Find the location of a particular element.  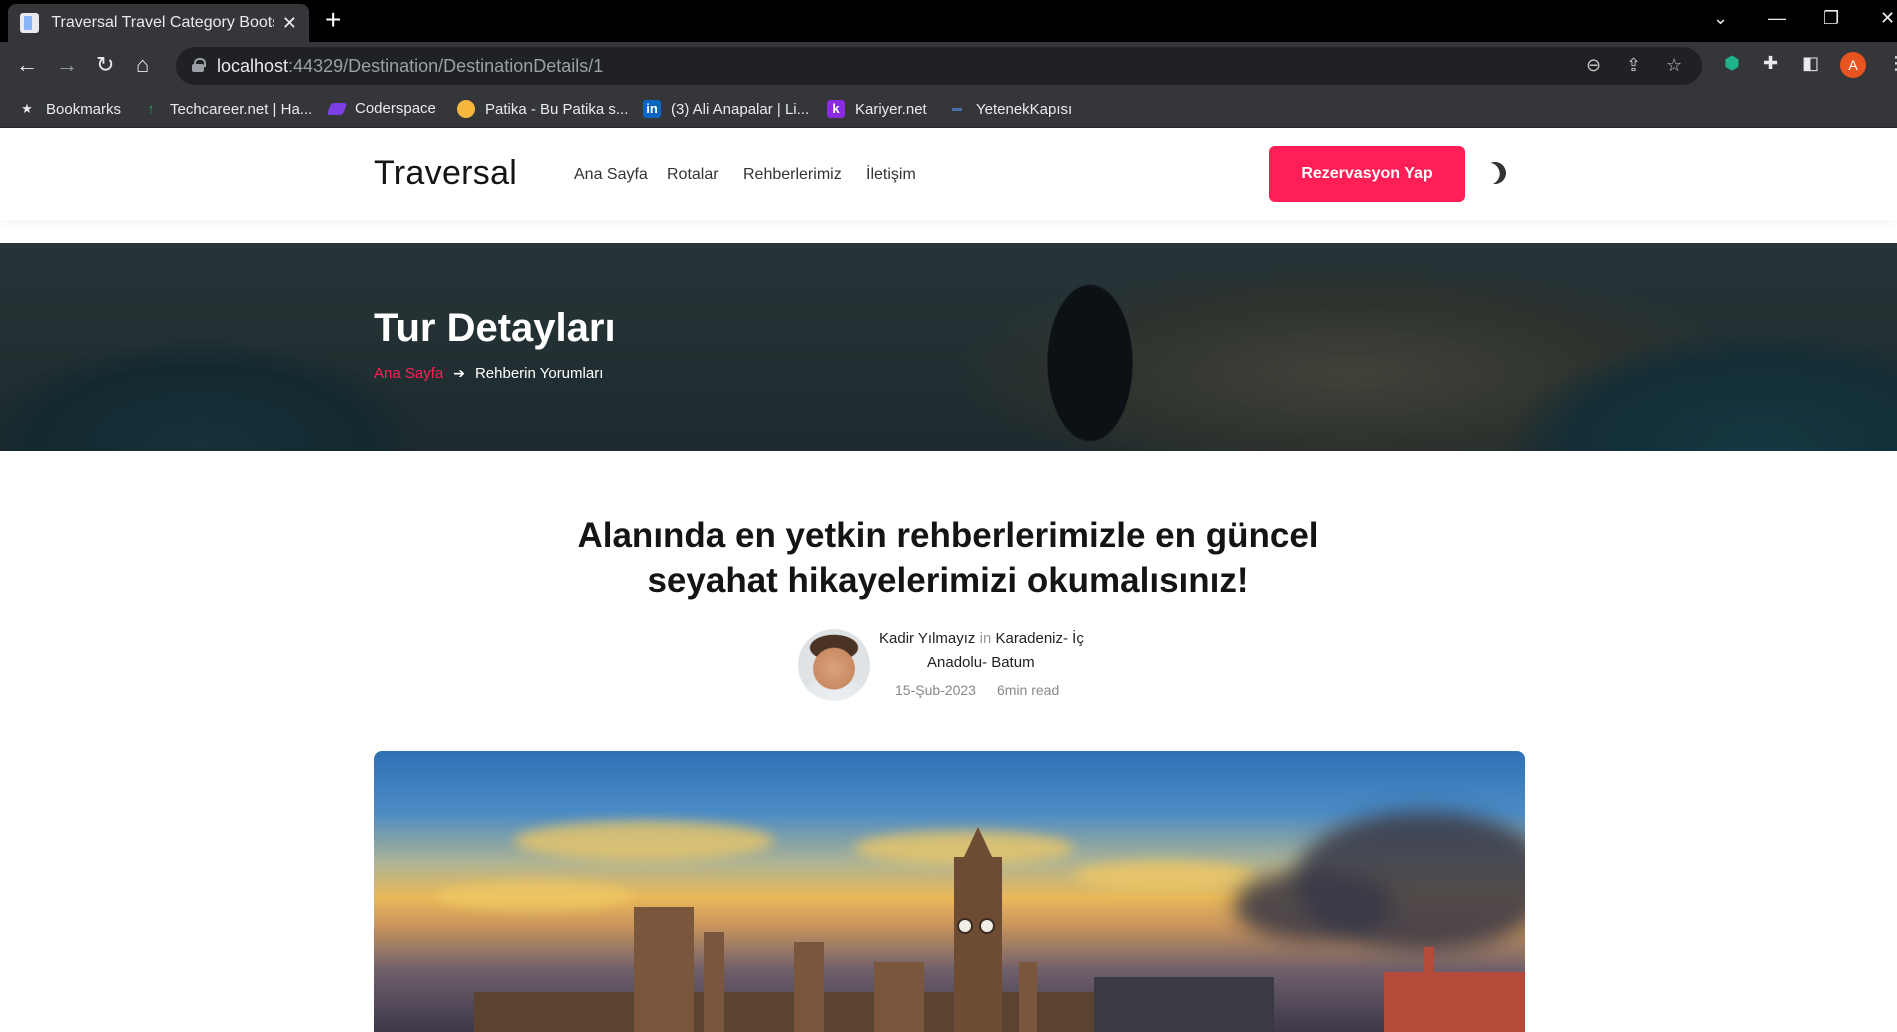

home-icon: ⌂ is located at coordinates (142, 65).